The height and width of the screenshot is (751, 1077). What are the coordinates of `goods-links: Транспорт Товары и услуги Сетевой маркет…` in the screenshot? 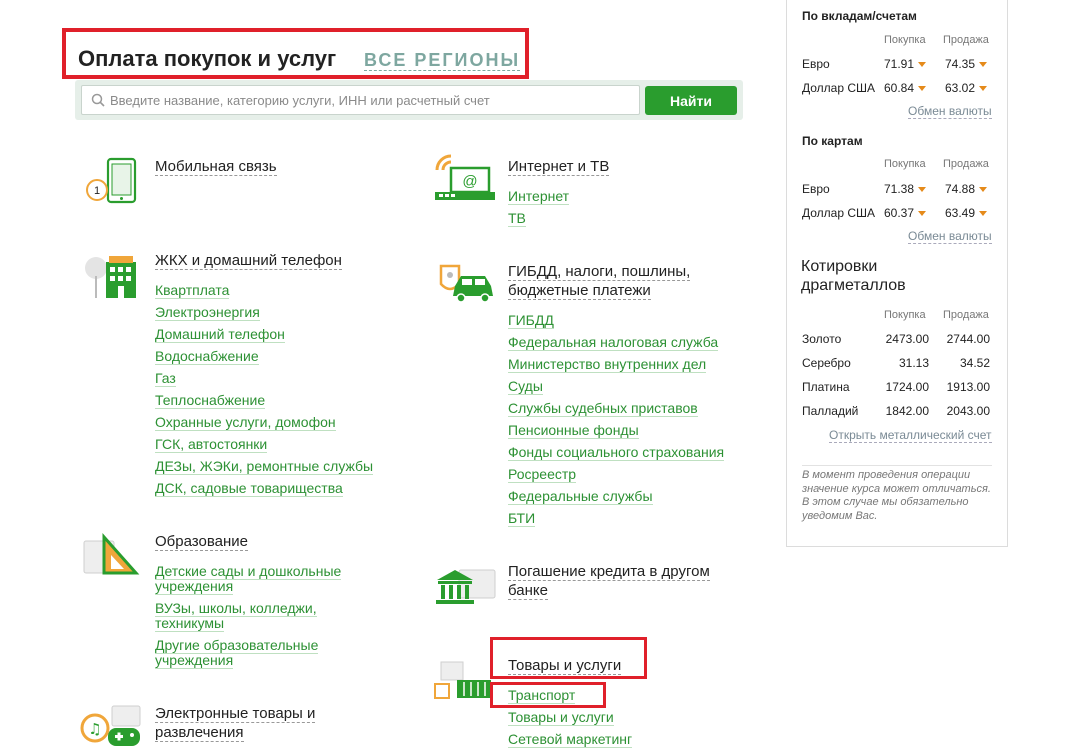 It's located at (570, 717).